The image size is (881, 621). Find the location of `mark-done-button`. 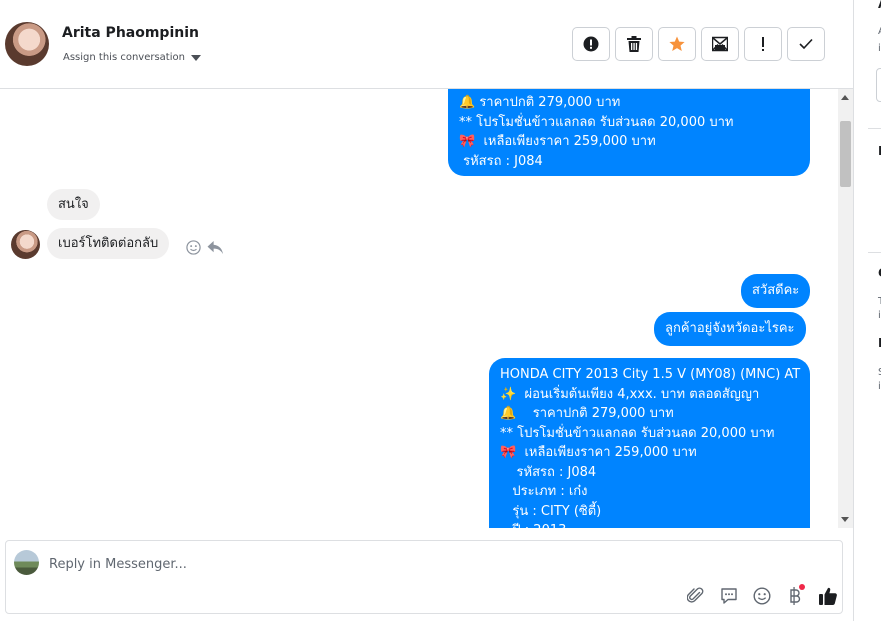

mark-done-button is located at coordinates (806, 44).